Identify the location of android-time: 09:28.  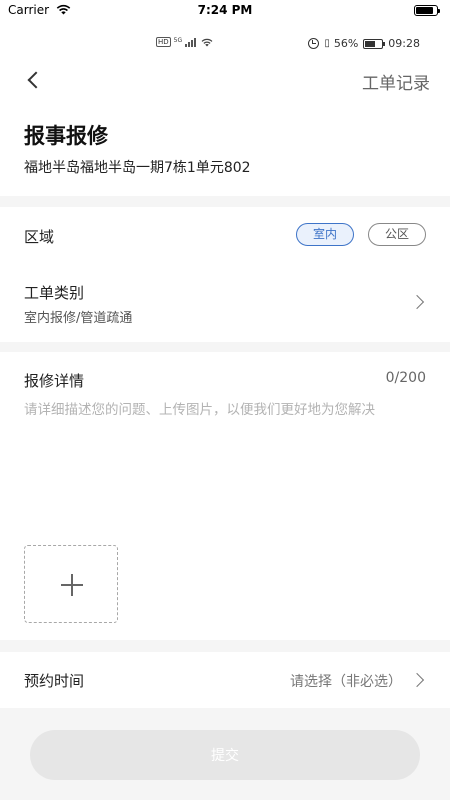
(404, 43).